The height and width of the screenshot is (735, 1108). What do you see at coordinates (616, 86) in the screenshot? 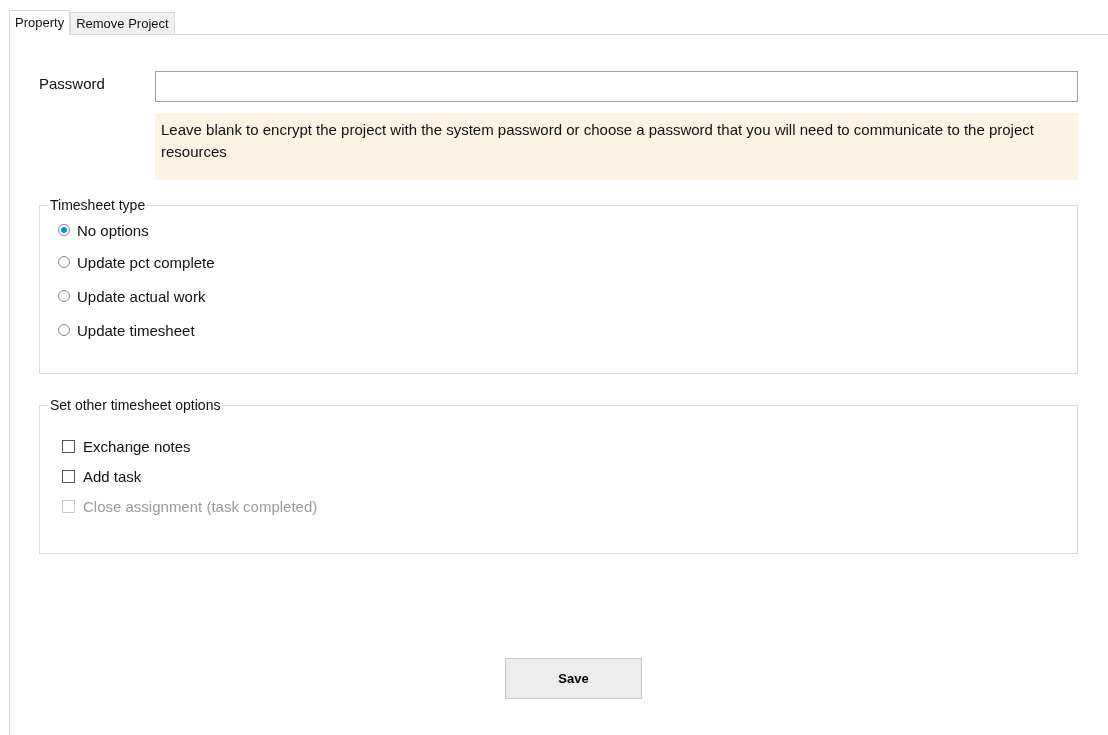
I see `password-field` at bounding box center [616, 86].